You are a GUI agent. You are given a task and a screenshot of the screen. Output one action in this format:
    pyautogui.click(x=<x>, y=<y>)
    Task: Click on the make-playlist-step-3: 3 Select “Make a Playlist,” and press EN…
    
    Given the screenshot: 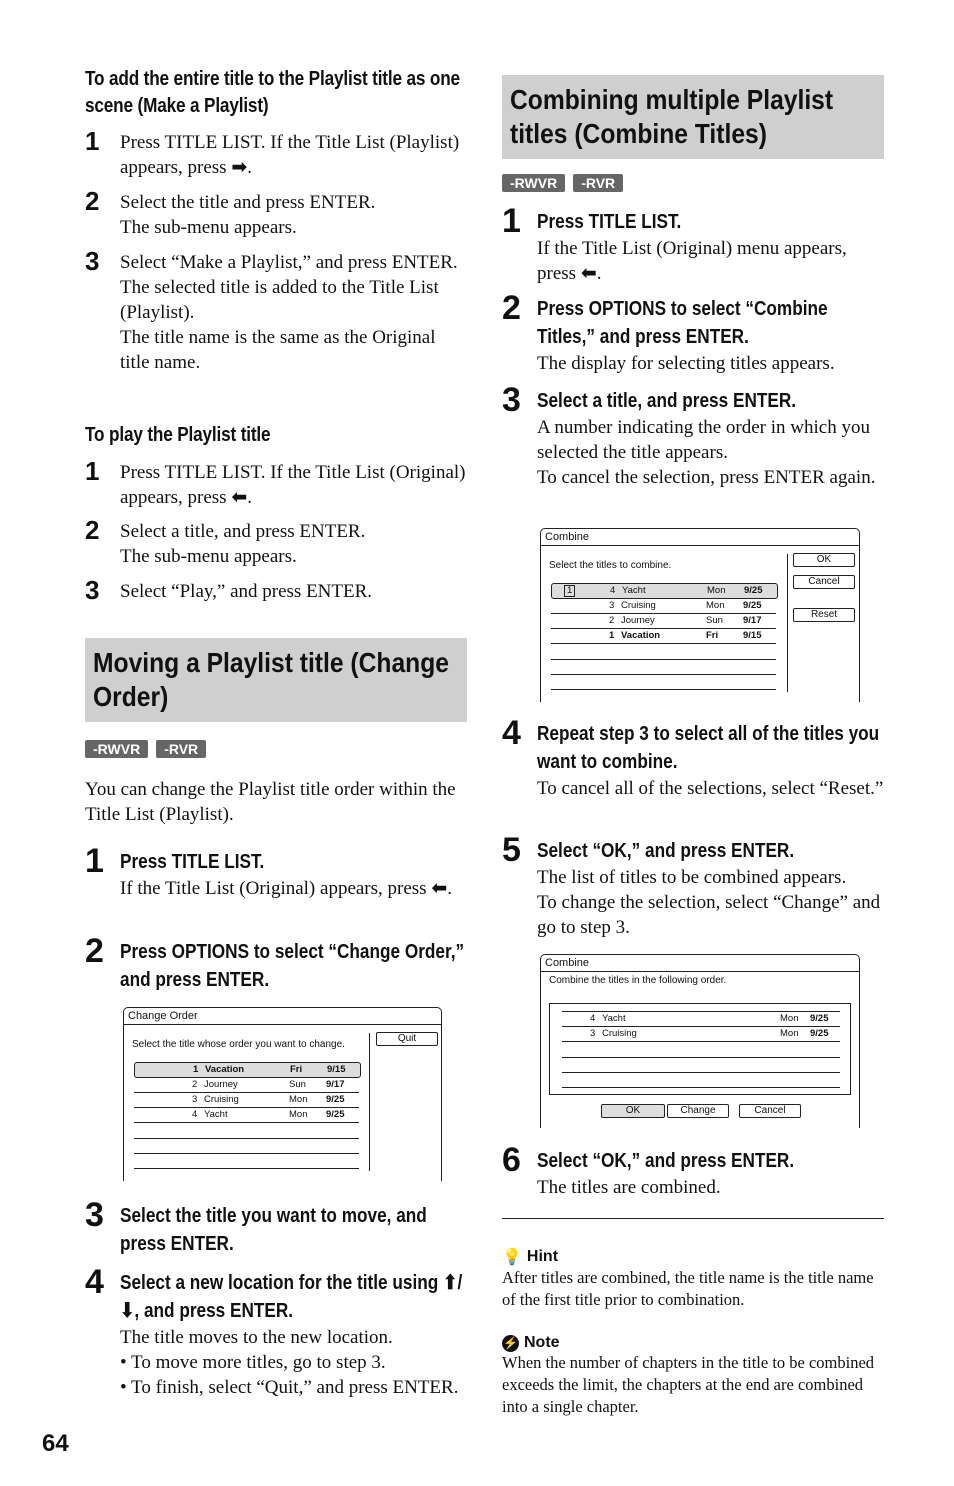 What is the action you would take?
    pyautogui.click(x=271, y=309)
    